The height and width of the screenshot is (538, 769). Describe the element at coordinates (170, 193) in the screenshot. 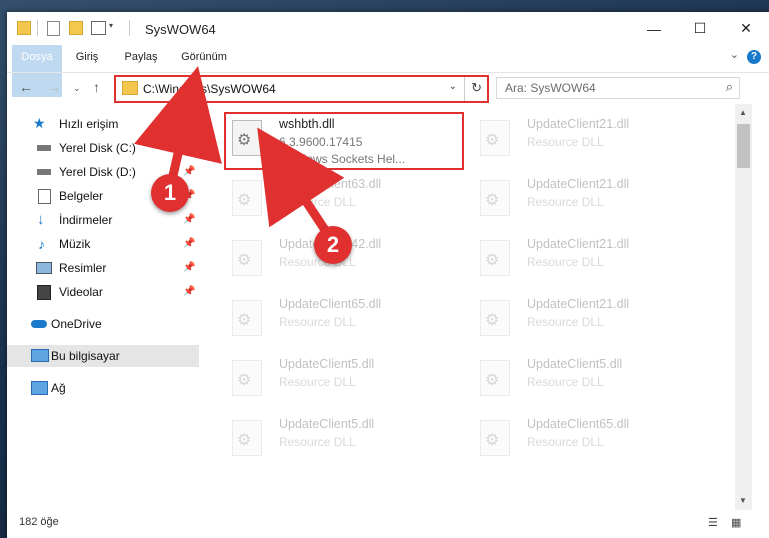

I see `step-badge-1: 1` at that location.